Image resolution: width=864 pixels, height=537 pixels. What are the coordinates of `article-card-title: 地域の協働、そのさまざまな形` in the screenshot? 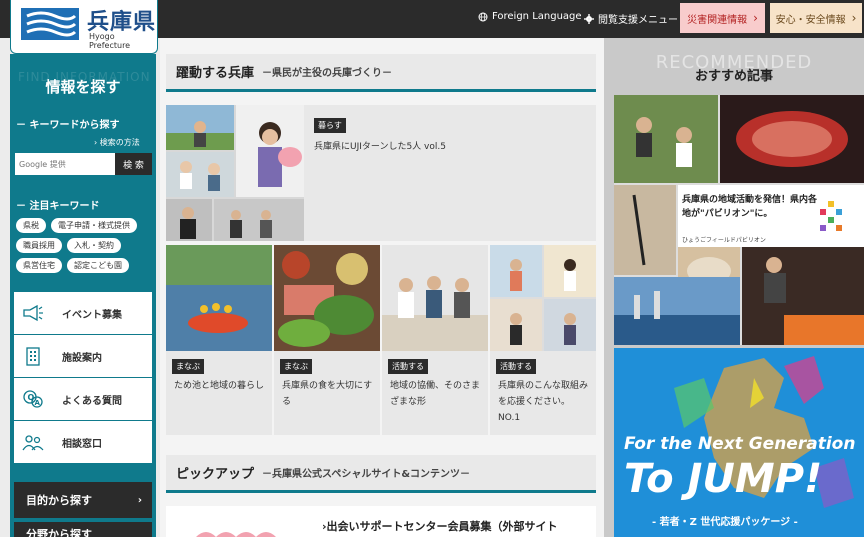 It's located at (435, 394).